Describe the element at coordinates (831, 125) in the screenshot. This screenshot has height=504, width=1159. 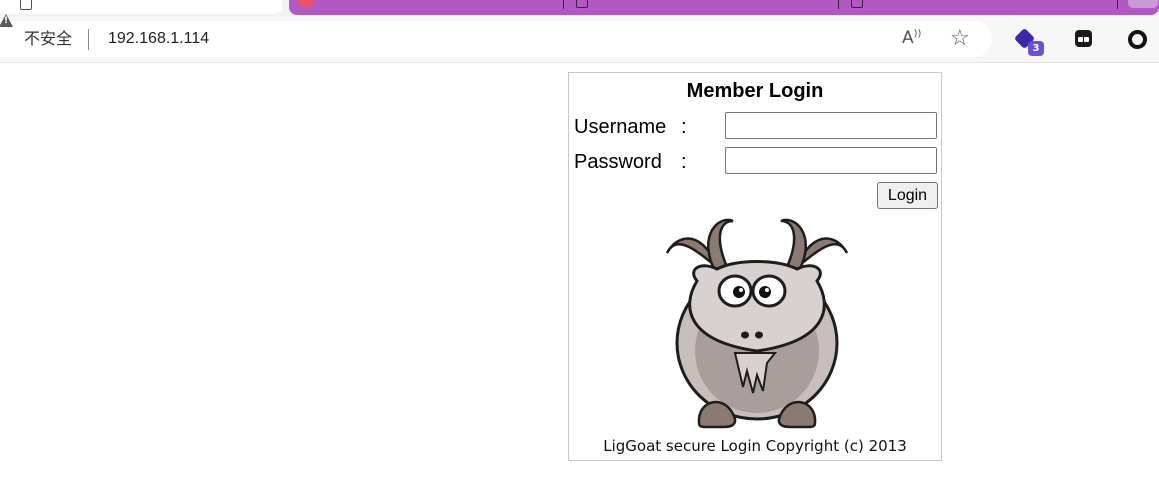
I see `username-field` at that location.